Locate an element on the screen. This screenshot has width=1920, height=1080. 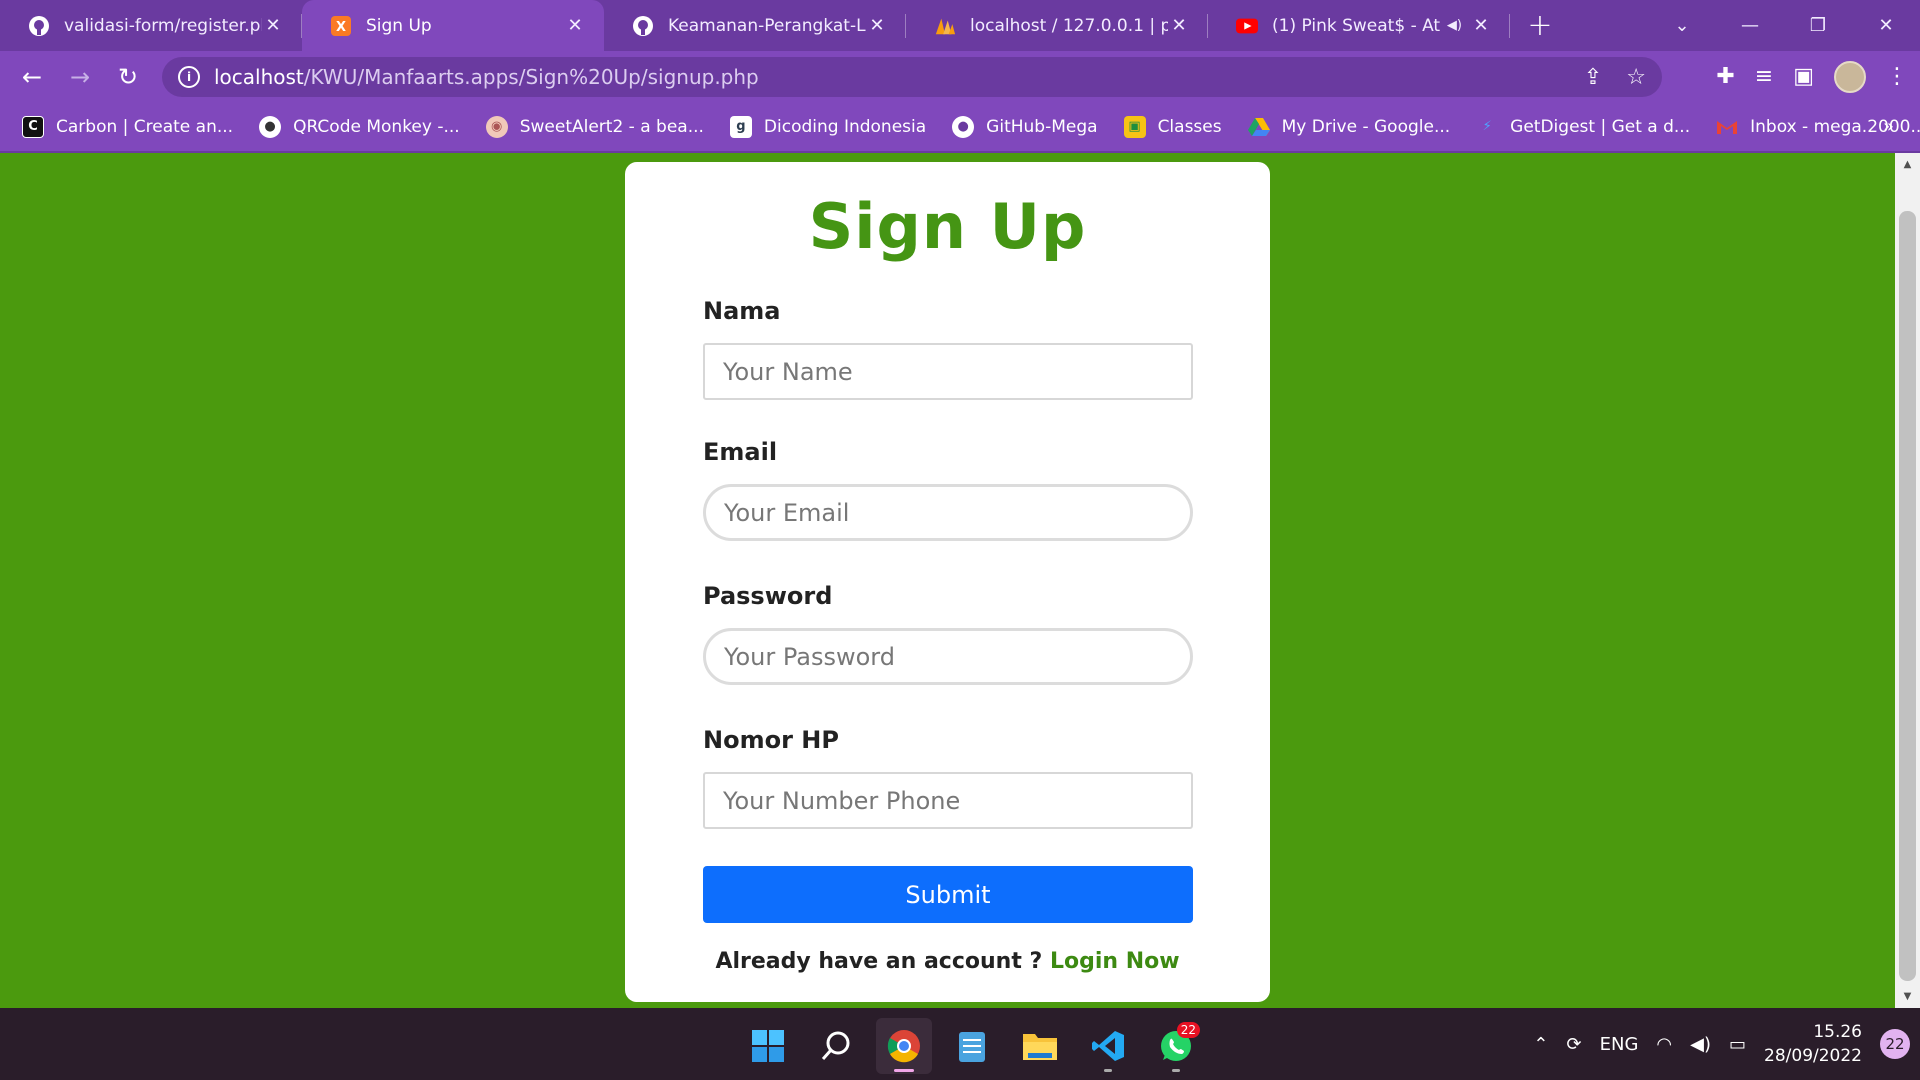
profile-avatar is located at coordinates (1850, 76).